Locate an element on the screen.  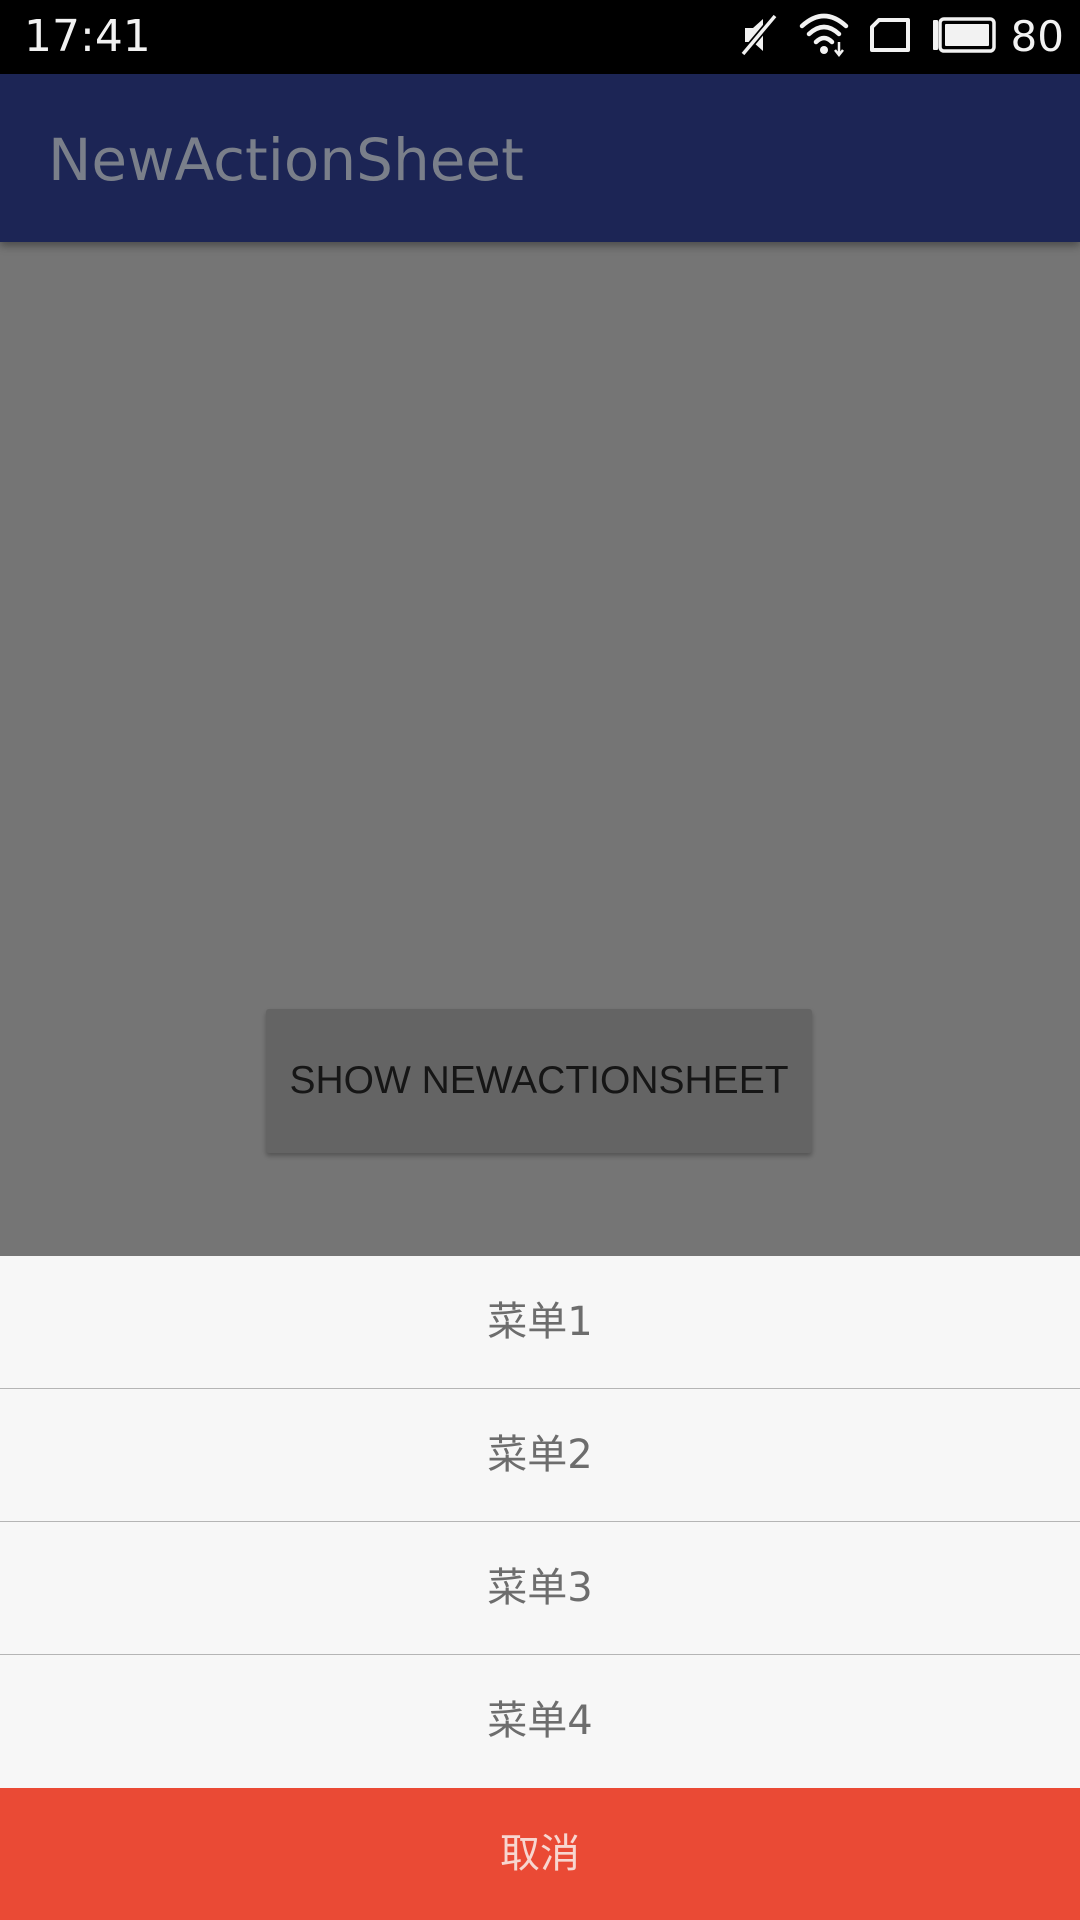
sim-card-icon is located at coordinates (890, 37).